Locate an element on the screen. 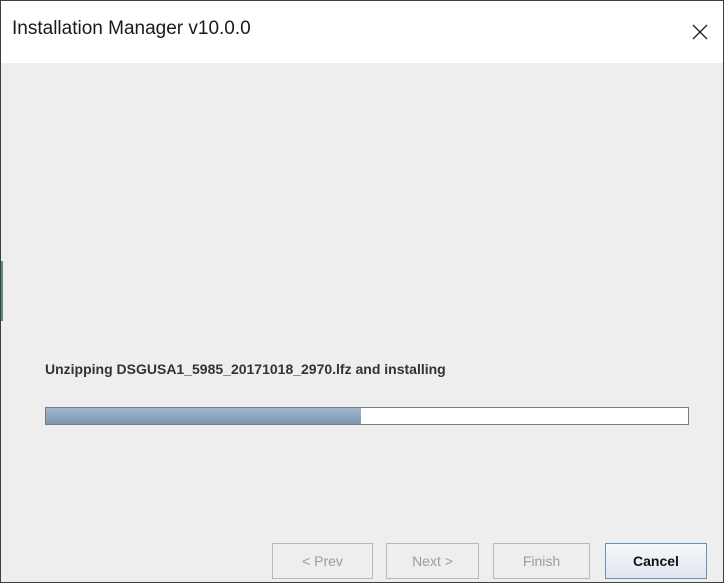 The width and height of the screenshot is (724, 583). window-title: Installation Manager v10.0.0 is located at coordinates (131, 28).